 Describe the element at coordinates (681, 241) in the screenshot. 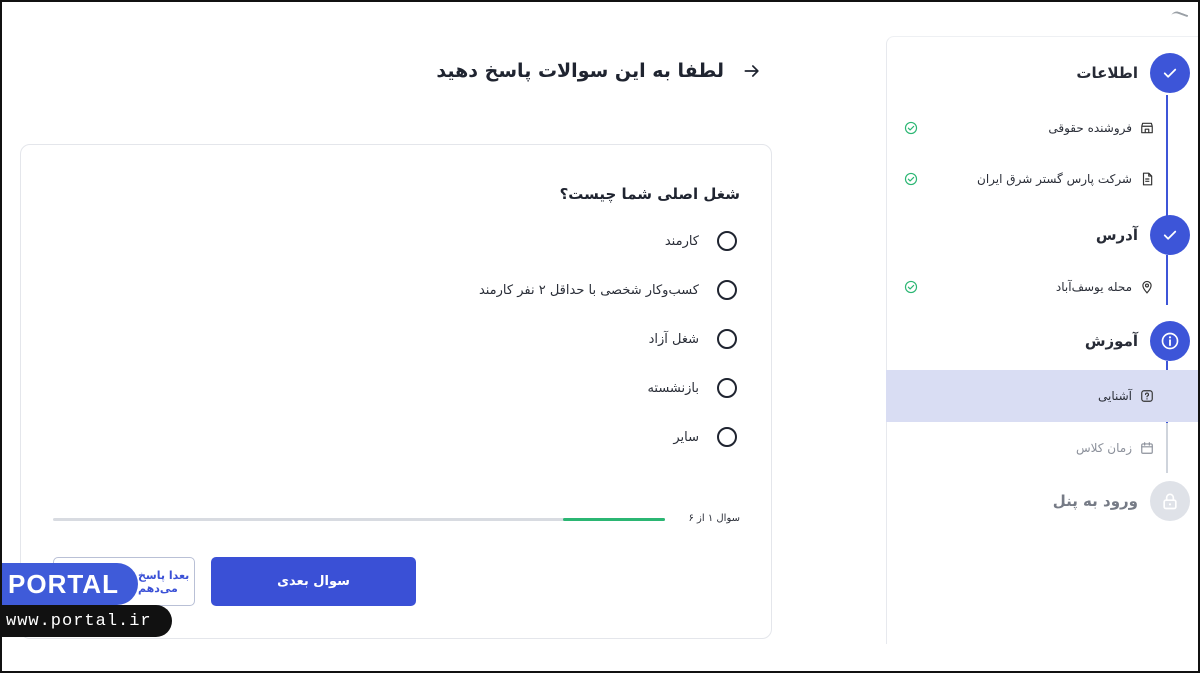

I see `option-label: کارمند` at that location.